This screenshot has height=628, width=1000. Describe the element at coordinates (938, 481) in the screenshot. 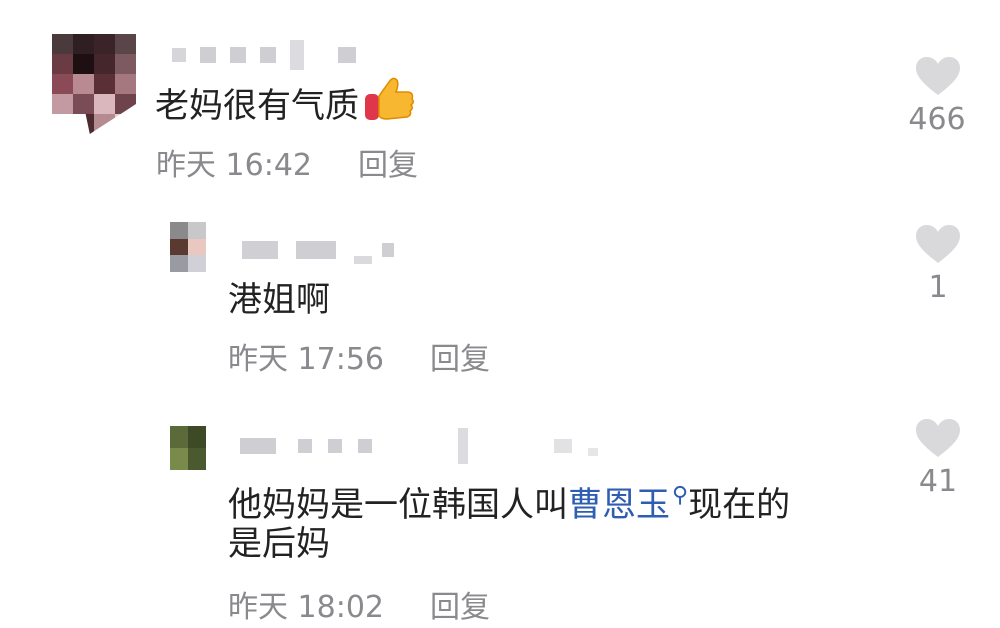

I see `like-count: 41` at that location.